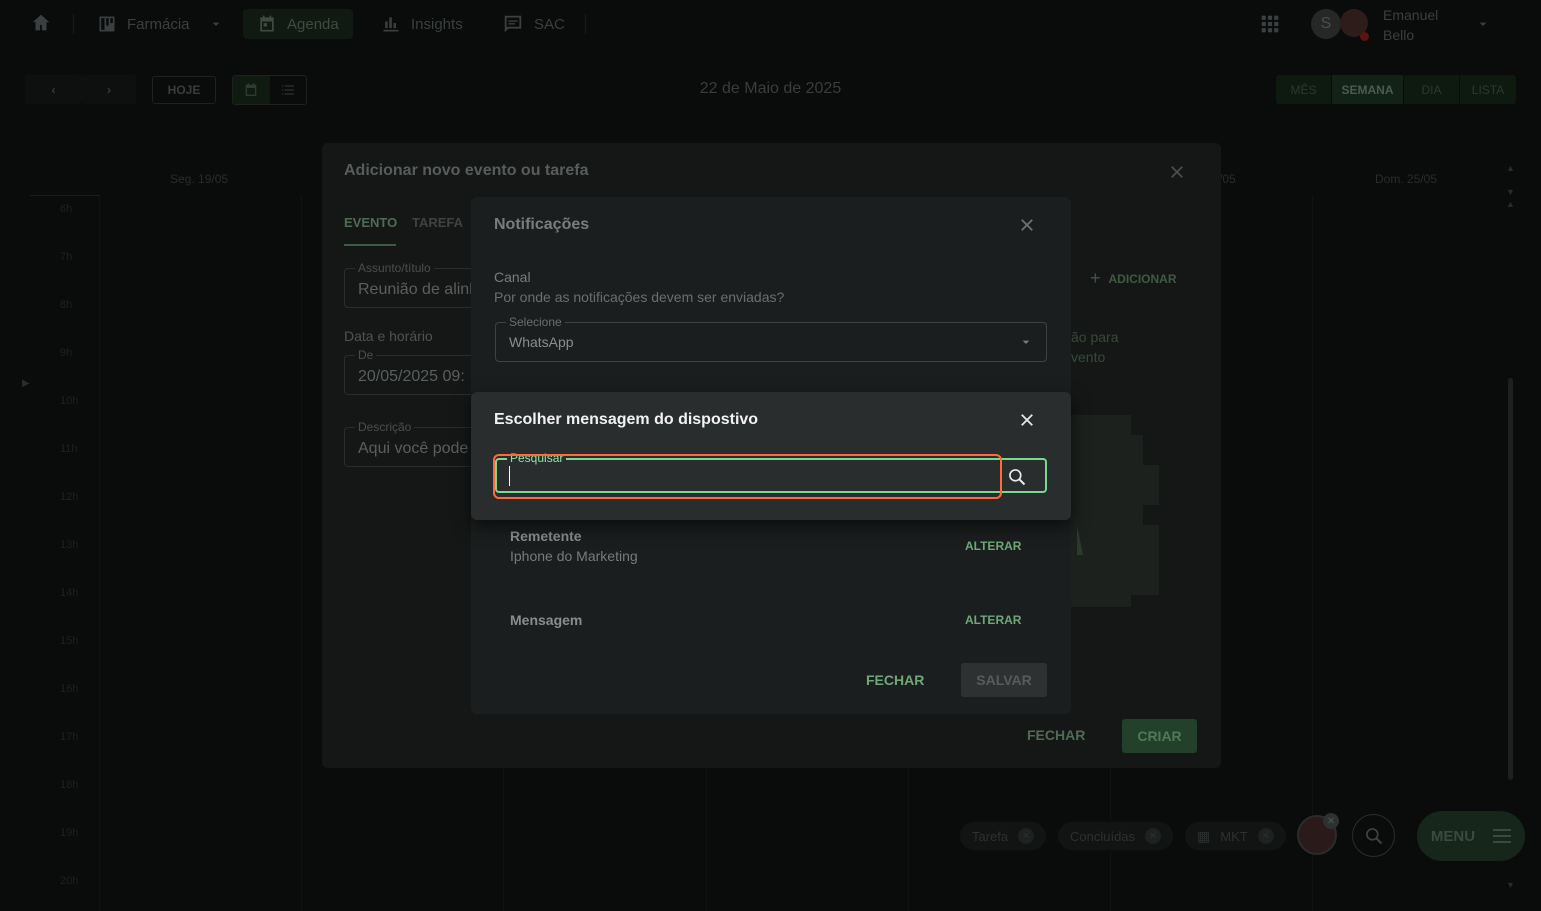 This screenshot has width=1541, height=911. I want to click on subject-label: Assunto/título, so click(394, 268).